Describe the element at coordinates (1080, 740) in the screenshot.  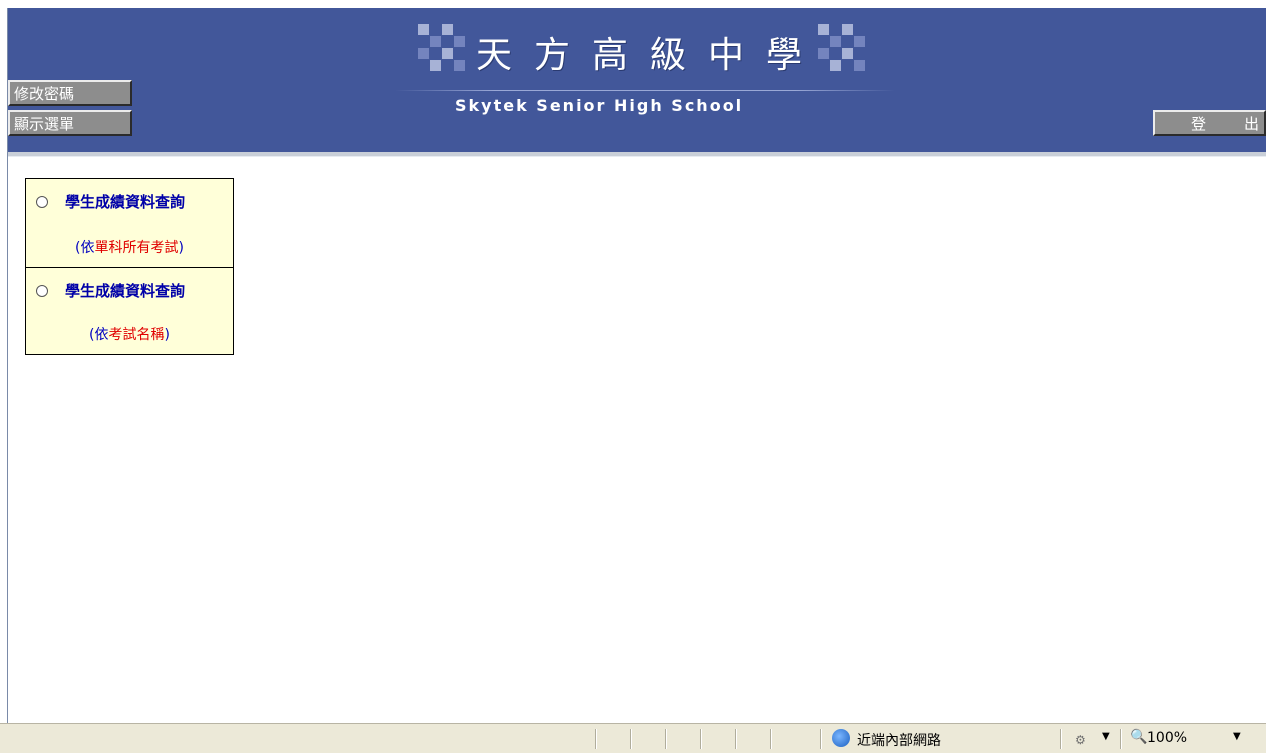
I see `protected-mode-icon: ⚙` at that location.